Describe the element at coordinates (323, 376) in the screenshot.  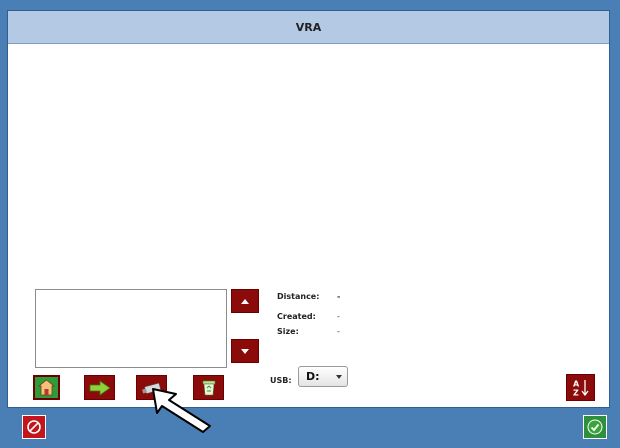
I see `usb-drive-select: D:` at that location.